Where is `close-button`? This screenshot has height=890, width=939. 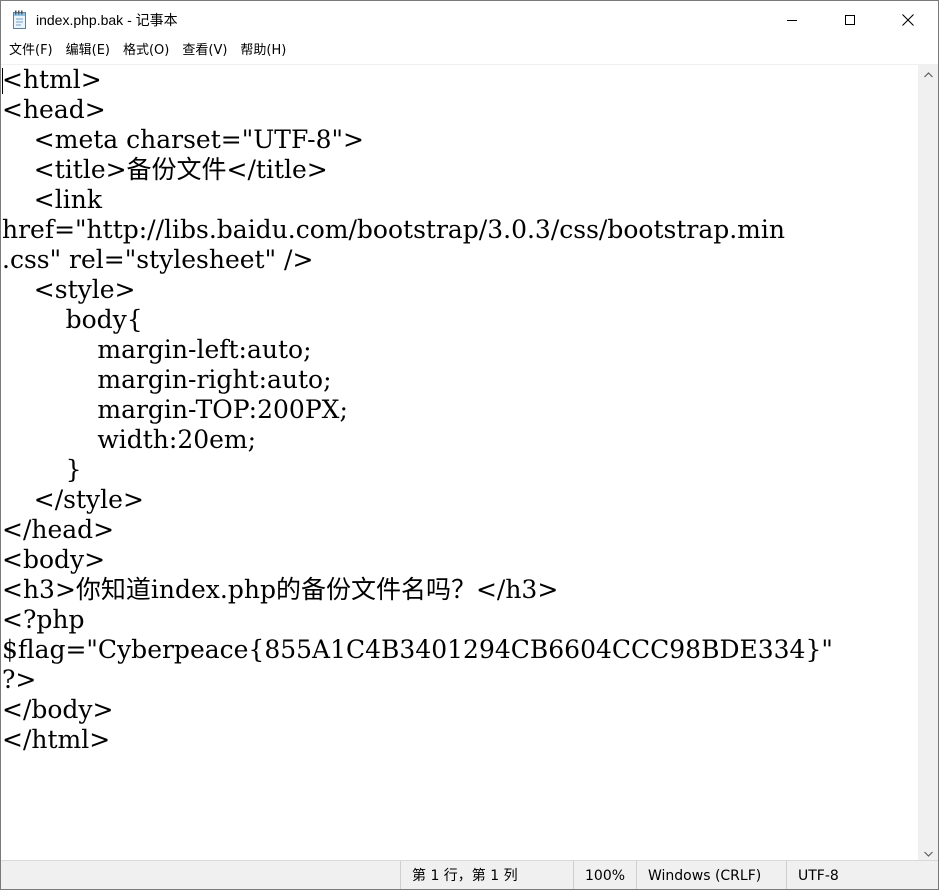
close-button is located at coordinates (908, 20).